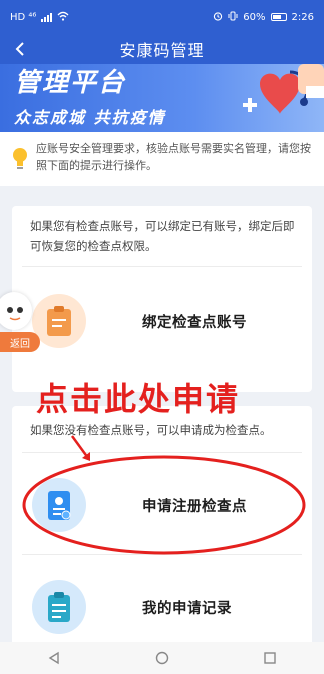 Image resolution: width=324 pixels, height=674 pixels. I want to click on annotation-text: 点击此处申请, so click(138, 399).